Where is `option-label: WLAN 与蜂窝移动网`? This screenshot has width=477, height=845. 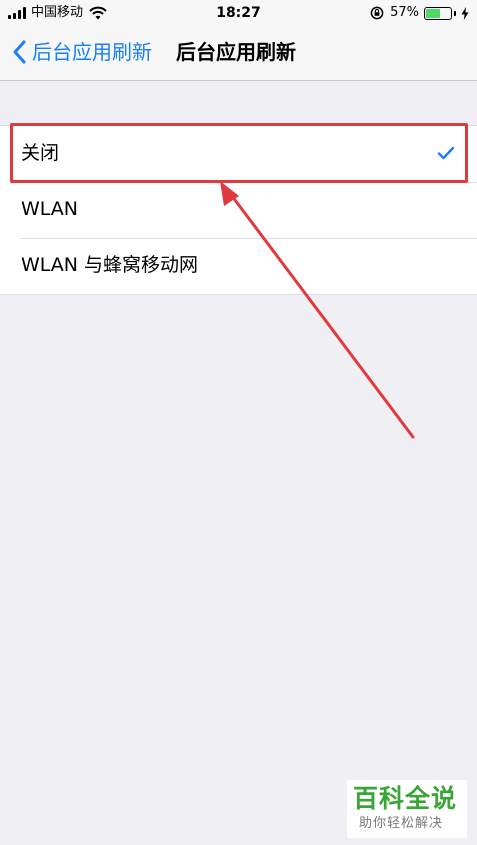 option-label: WLAN 与蜂窝移动网 is located at coordinates (110, 265).